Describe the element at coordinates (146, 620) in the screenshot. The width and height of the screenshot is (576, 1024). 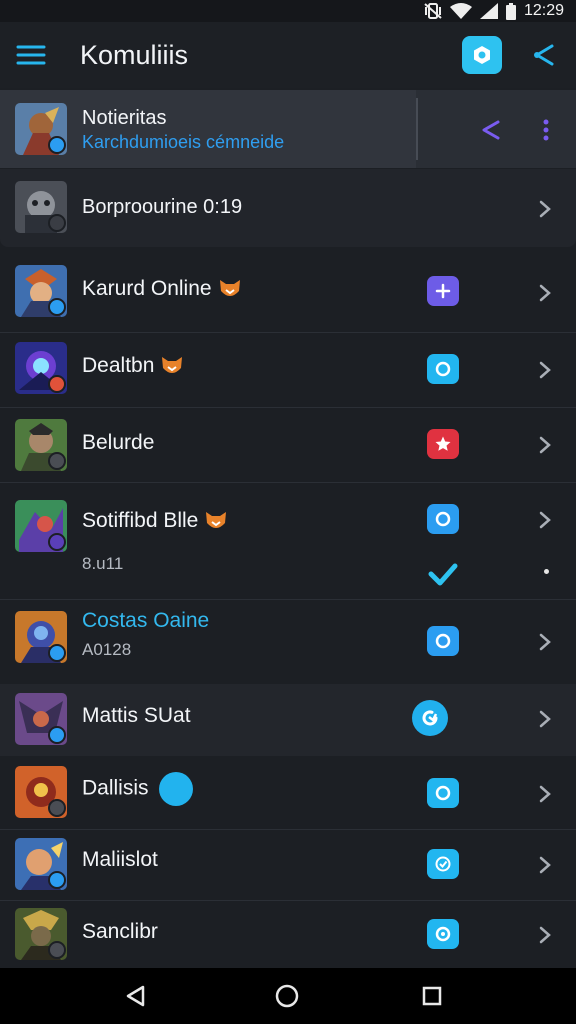
I see `item-title: Costas Oaine` at that location.